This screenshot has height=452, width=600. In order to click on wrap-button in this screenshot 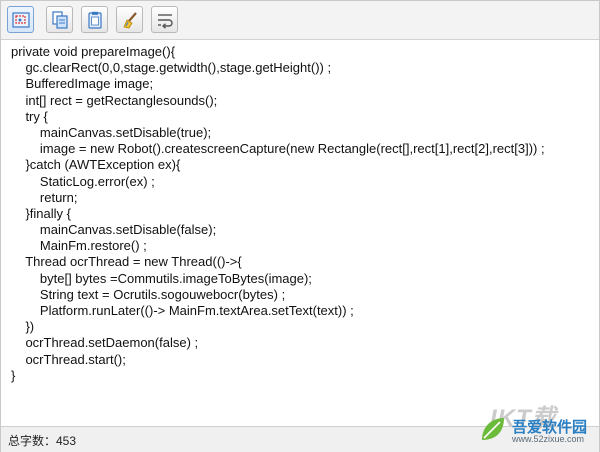, I will do `click(164, 19)`.